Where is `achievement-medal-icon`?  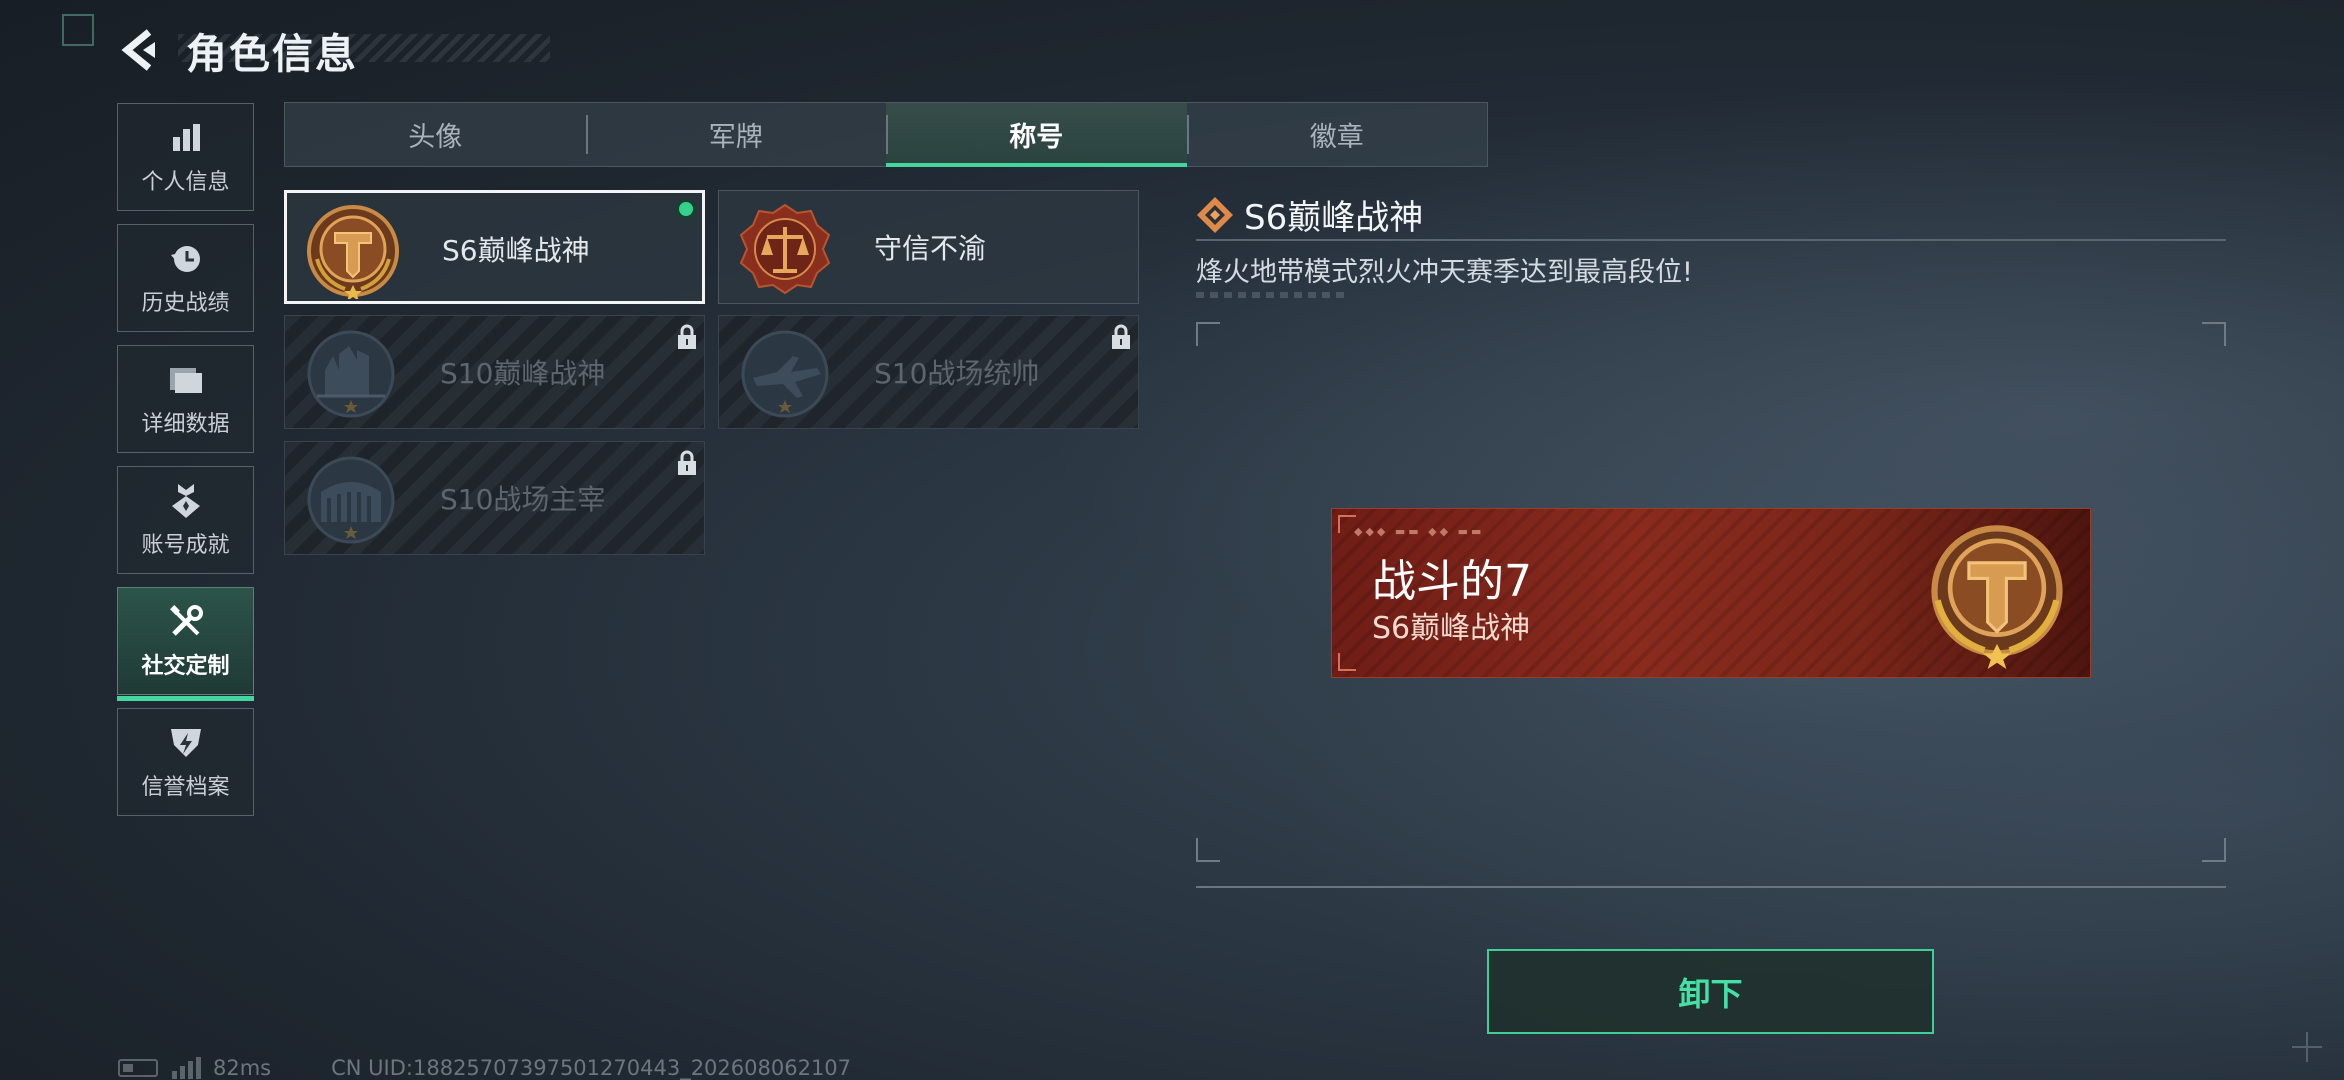 achievement-medal-icon is located at coordinates (186, 501).